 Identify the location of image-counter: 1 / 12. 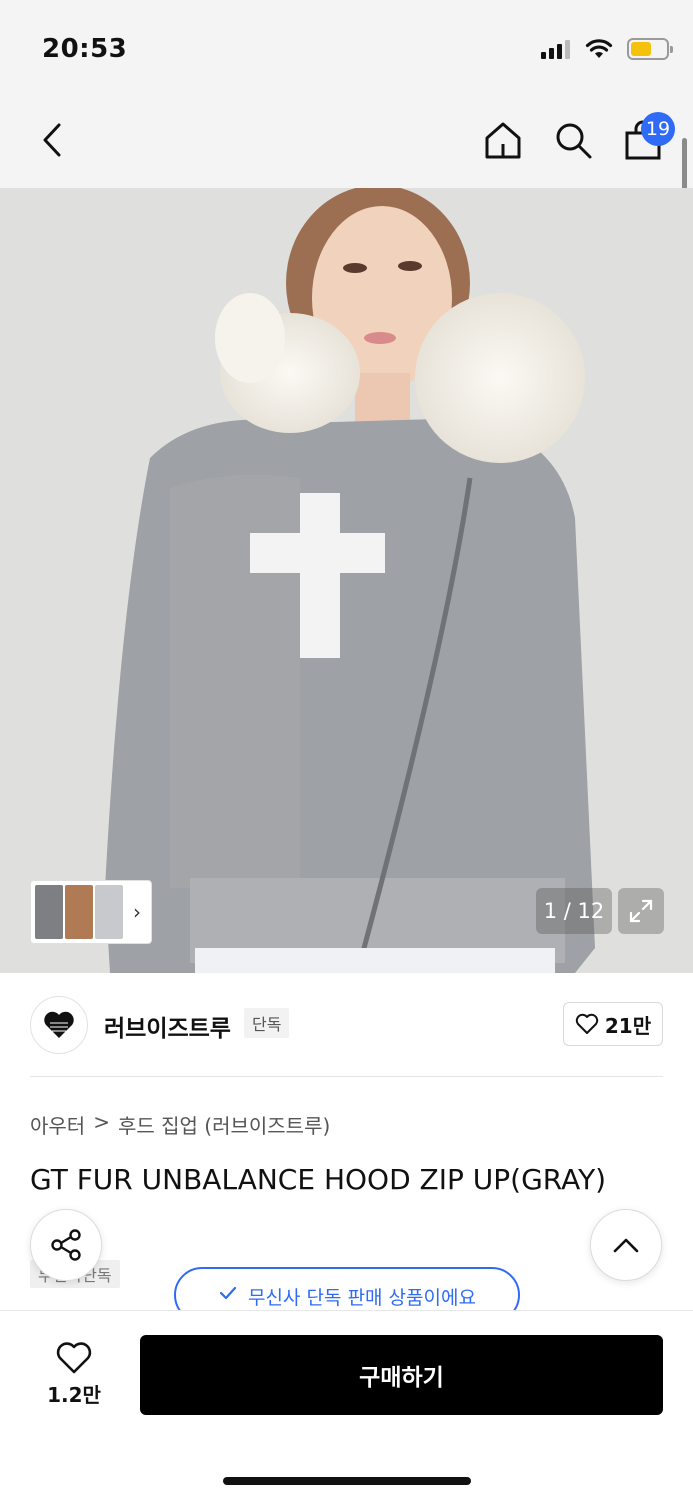
(574, 911).